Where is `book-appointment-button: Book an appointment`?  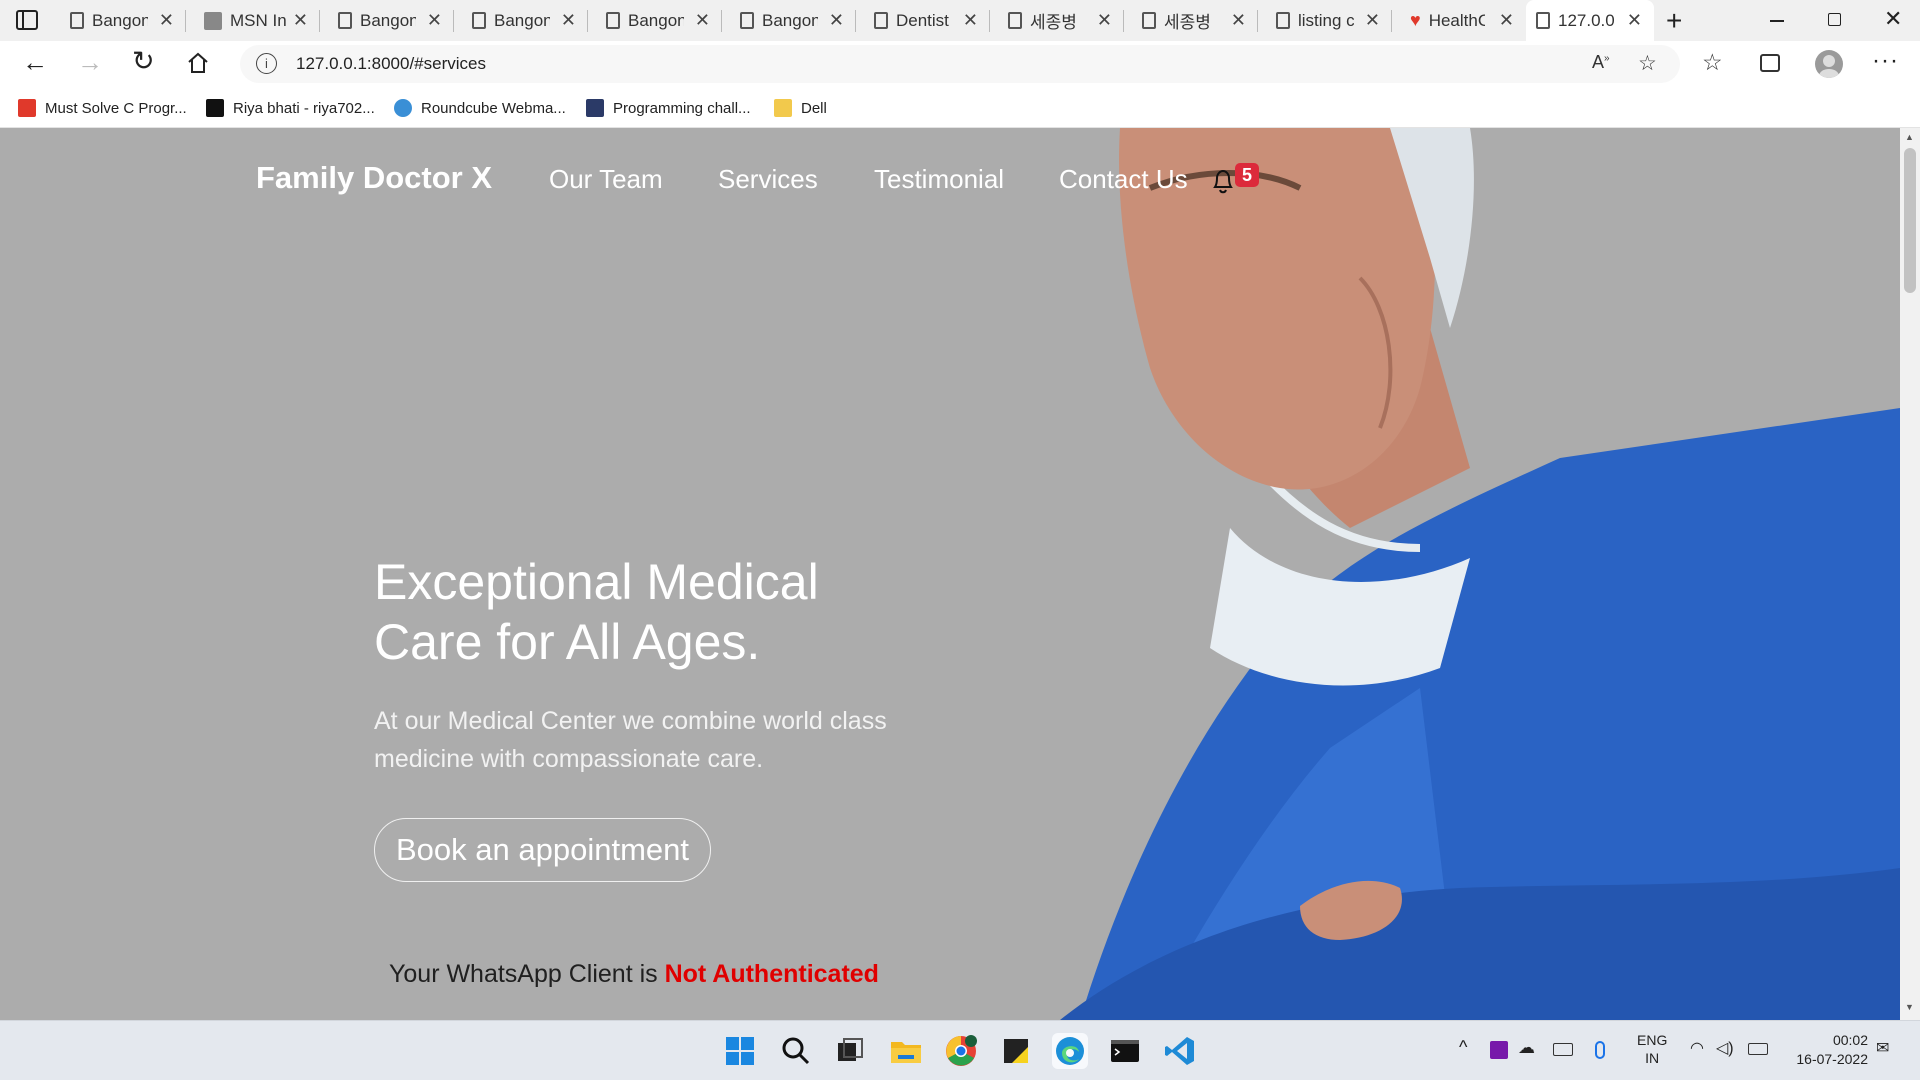
book-appointment-button: Book an appointment is located at coordinates (542, 850).